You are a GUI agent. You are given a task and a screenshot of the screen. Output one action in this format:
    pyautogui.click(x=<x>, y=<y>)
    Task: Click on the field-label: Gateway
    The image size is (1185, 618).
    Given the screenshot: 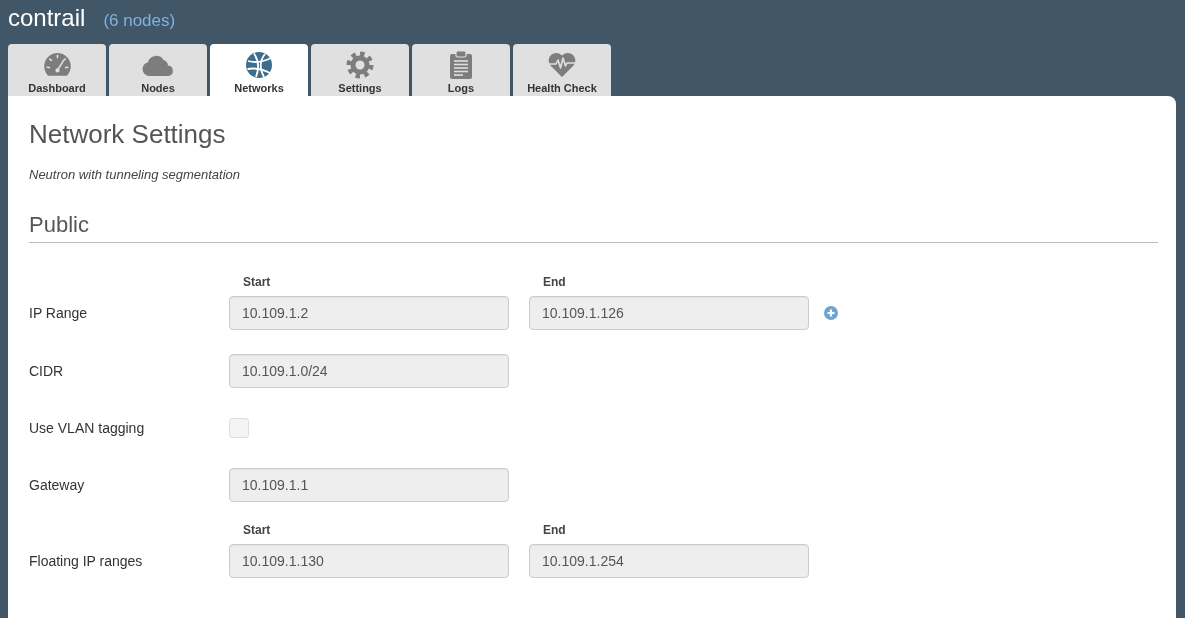 What is the action you would take?
    pyautogui.click(x=57, y=485)
    